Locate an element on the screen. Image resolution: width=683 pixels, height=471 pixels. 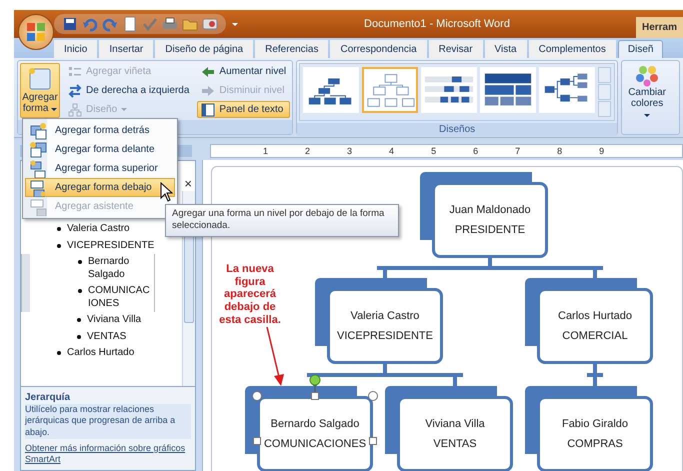
annotation-text: La nueva figura aparecerá debajo de esta casilla. is located at coordinates (250, 294).